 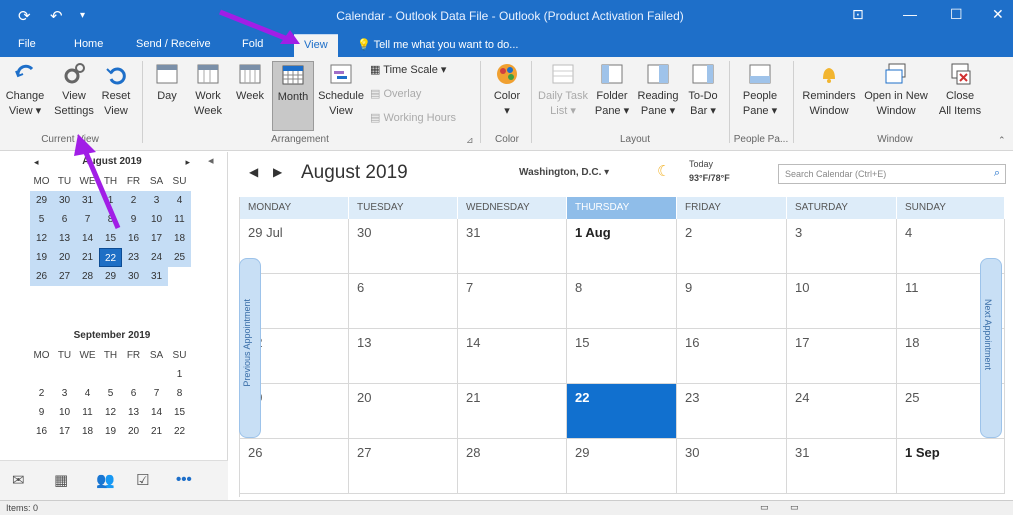 I want to click on mini-calendar-day: 20, so click(x=64, y=257).